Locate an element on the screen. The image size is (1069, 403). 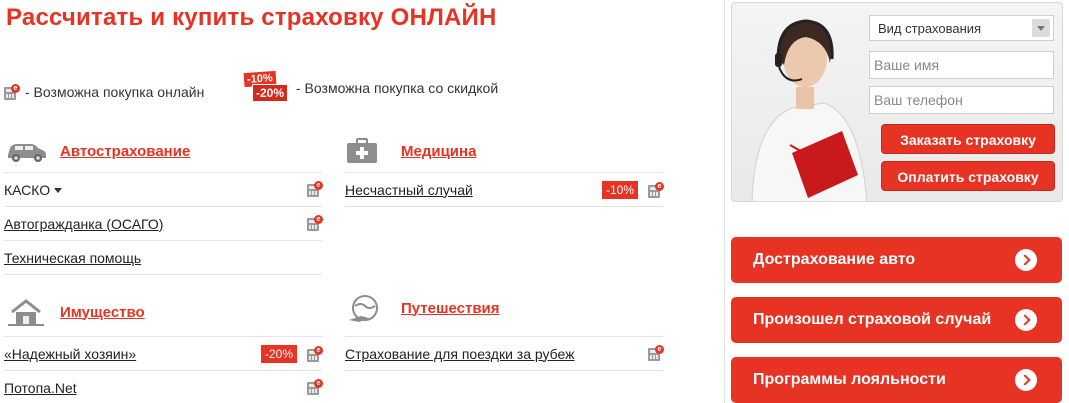
category-medicine: Медицина is located at coordinates (410, 151).